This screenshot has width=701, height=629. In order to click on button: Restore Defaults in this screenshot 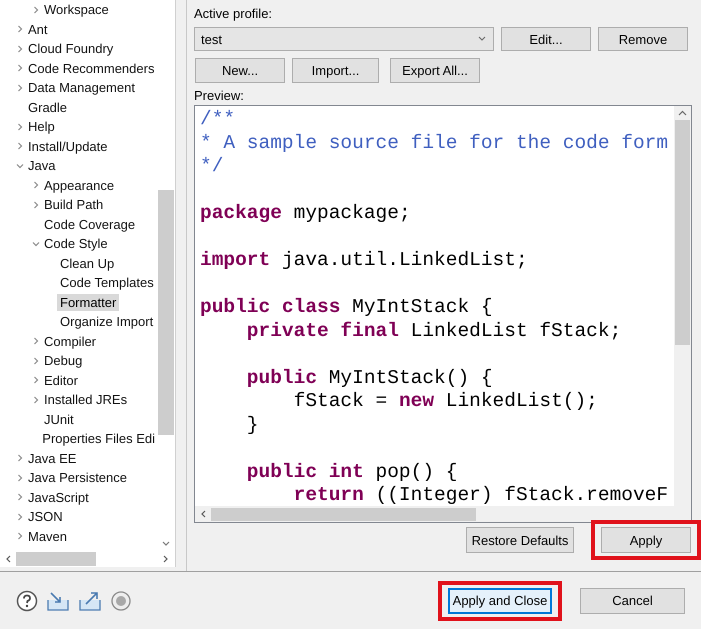, I will do `click(520, 540)`.